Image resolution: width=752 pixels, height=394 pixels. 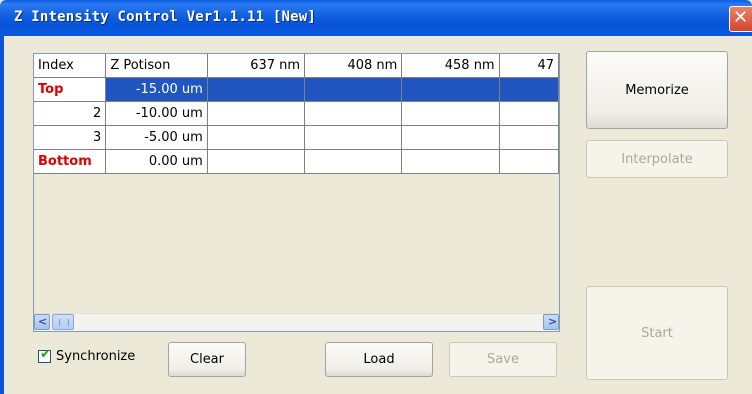 What do you see at coordinates (70, 137) in the screenshot?
I see `row-index: 3` at bounding box center [70, 137].